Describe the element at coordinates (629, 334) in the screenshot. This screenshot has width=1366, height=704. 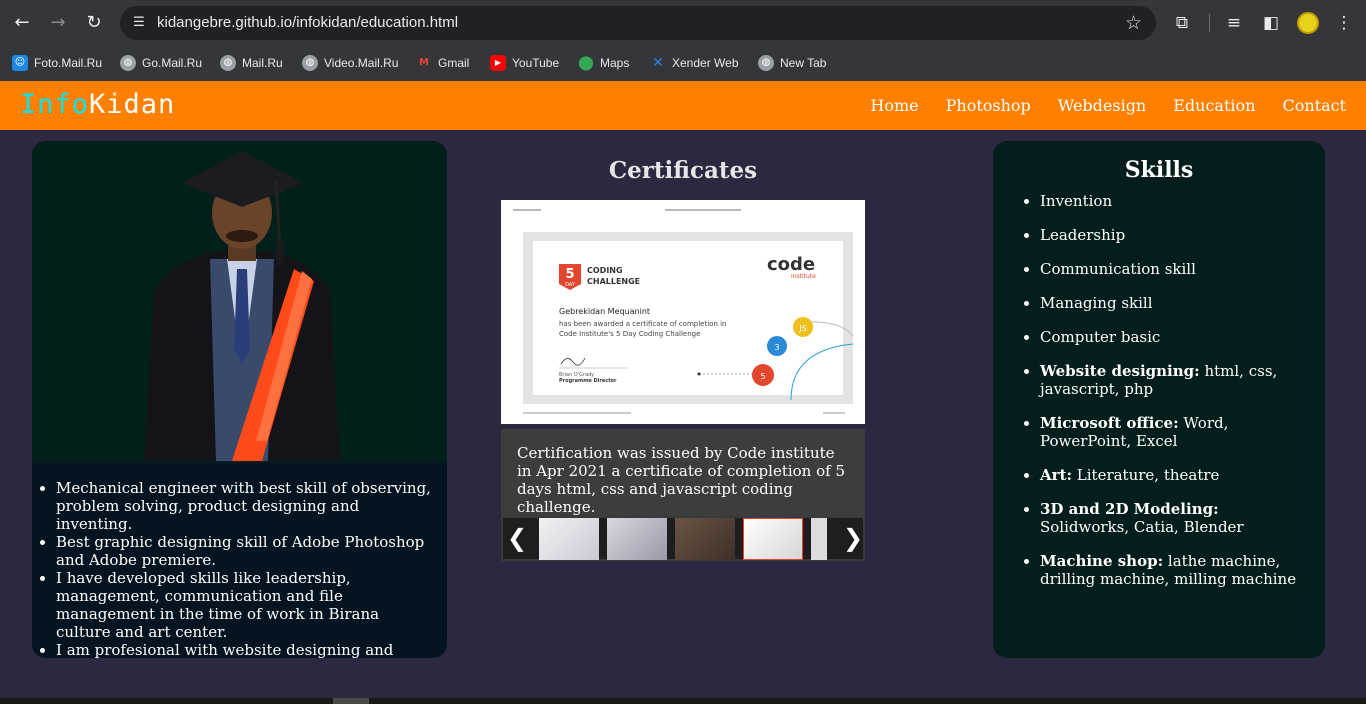
I see `cert-line2: Code Institute's 5 Day Coding Challenge` at that location.